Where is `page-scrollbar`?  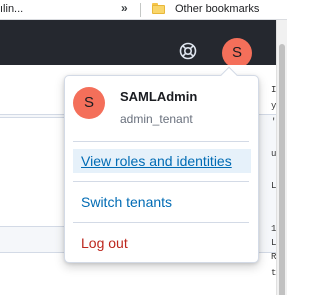 page-scrollbar is located at coordinates (281, 157).